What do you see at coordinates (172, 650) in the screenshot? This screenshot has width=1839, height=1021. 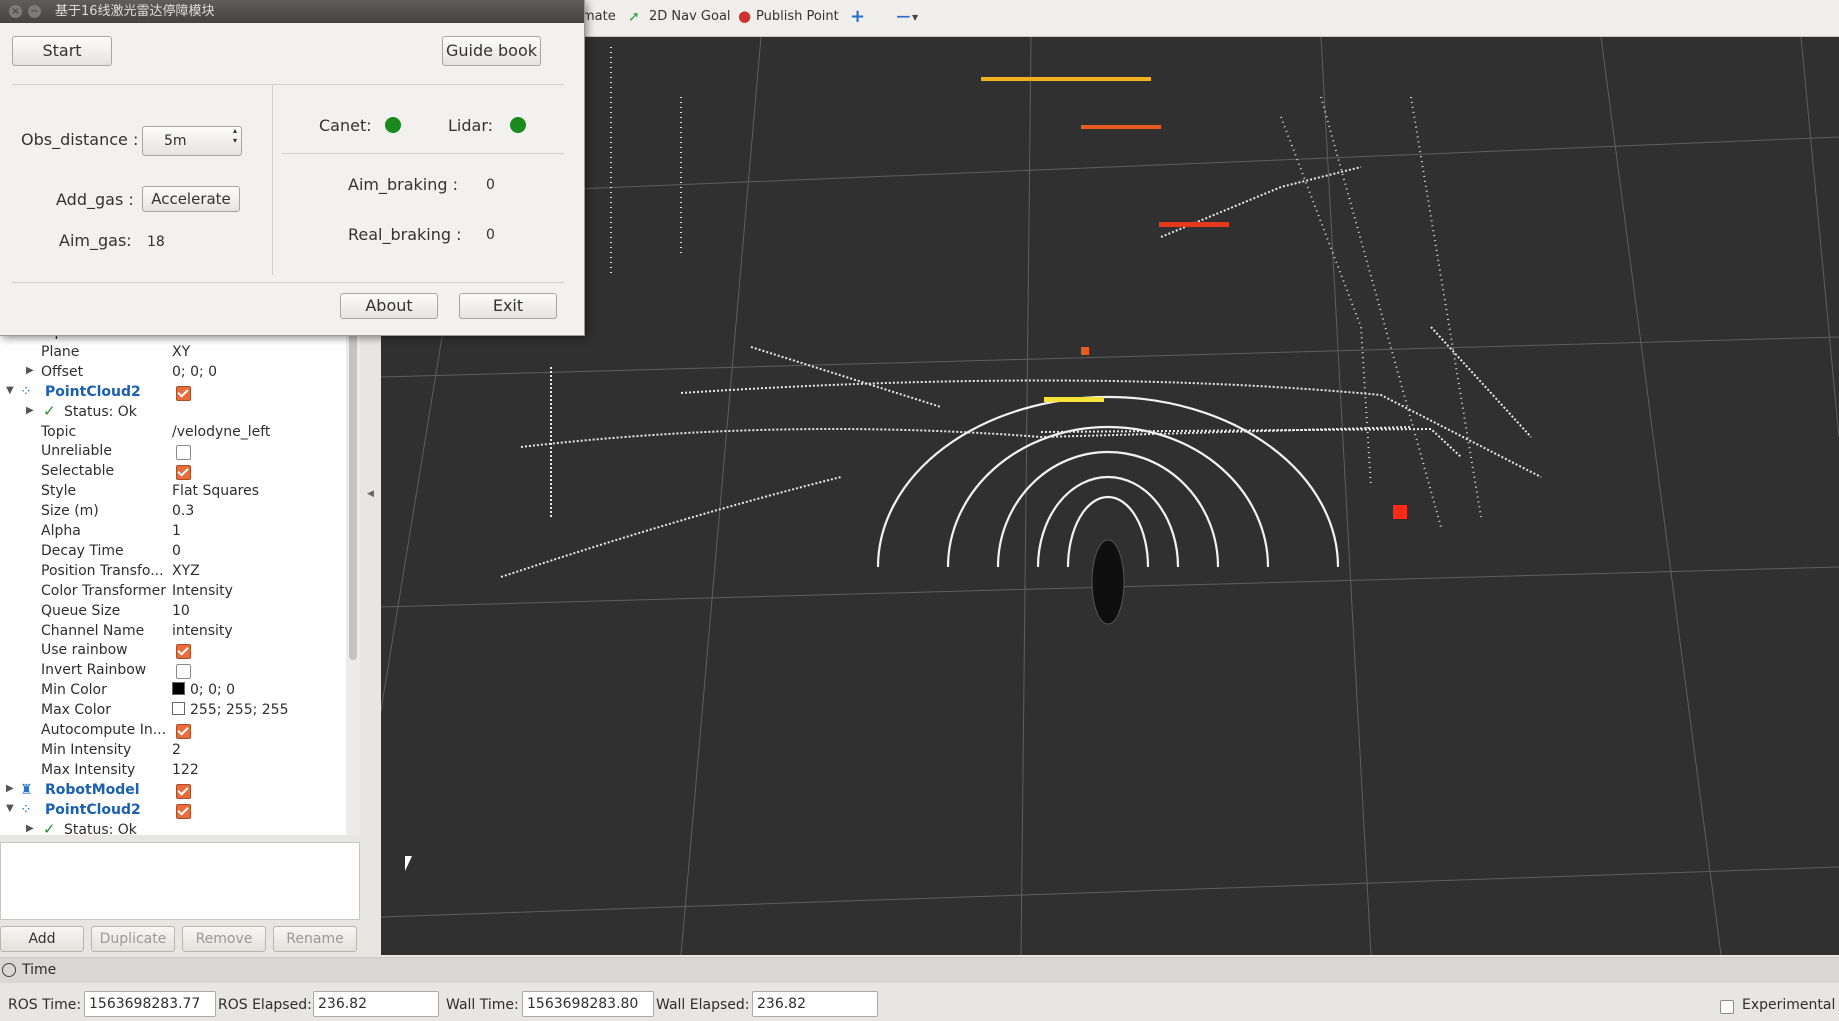 I see `property-row: Use rainbow` at bounding box center [172, 650].